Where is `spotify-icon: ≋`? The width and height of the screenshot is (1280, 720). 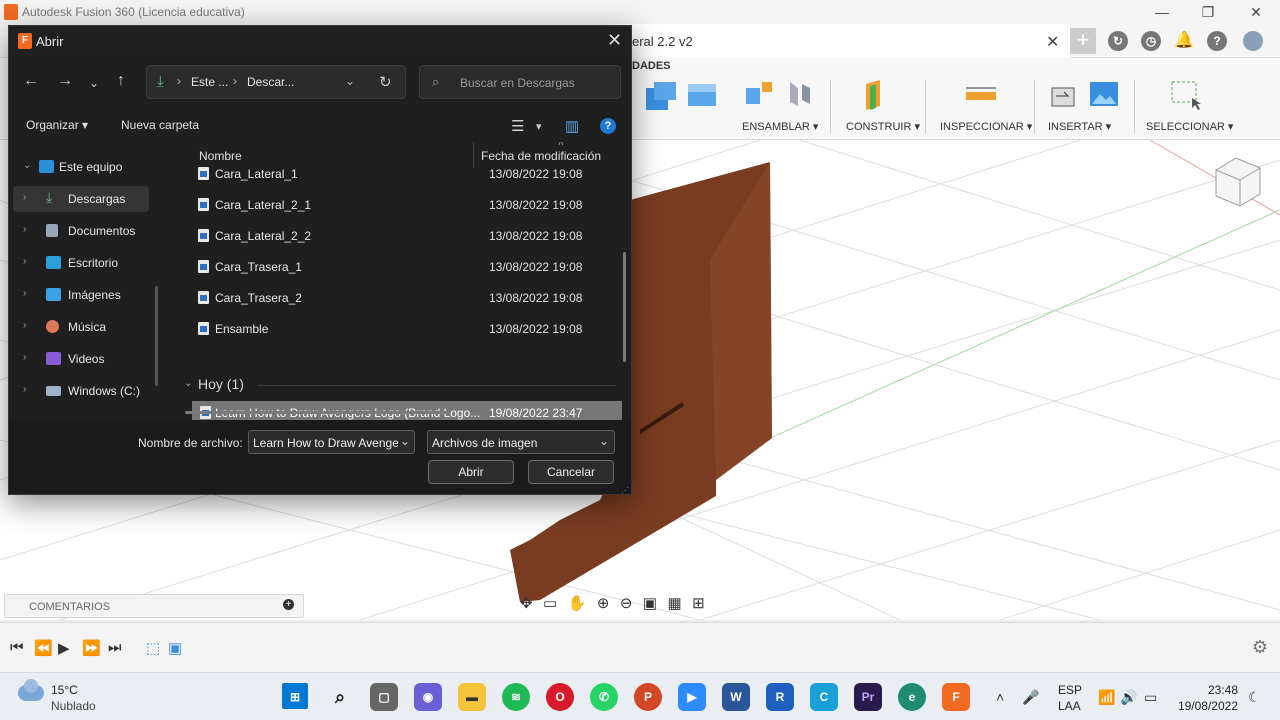 spotify-icon: ≋ is located at coordinates (516, 697).